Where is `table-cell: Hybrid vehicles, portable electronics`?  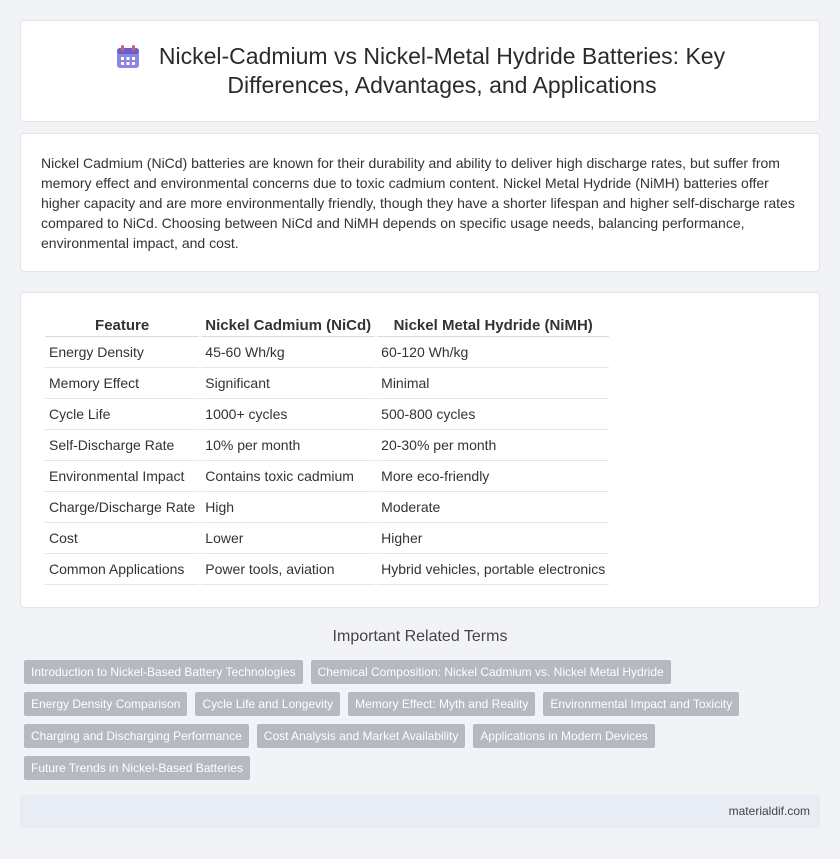 table-cell: Hybrid vehicles, portable electronics is located at coordinates (493, 569).